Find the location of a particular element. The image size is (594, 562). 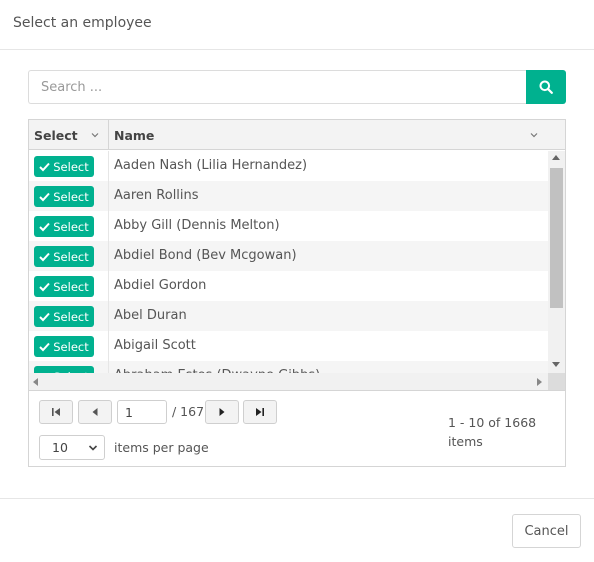

dialog-header: Select an employee is located at coordinates (297, 25).